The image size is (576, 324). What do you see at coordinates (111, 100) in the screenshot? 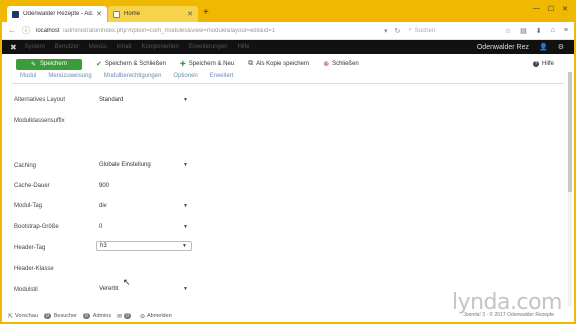
I see `alt-layout-value: Standard` at bounding box center [111, 100].